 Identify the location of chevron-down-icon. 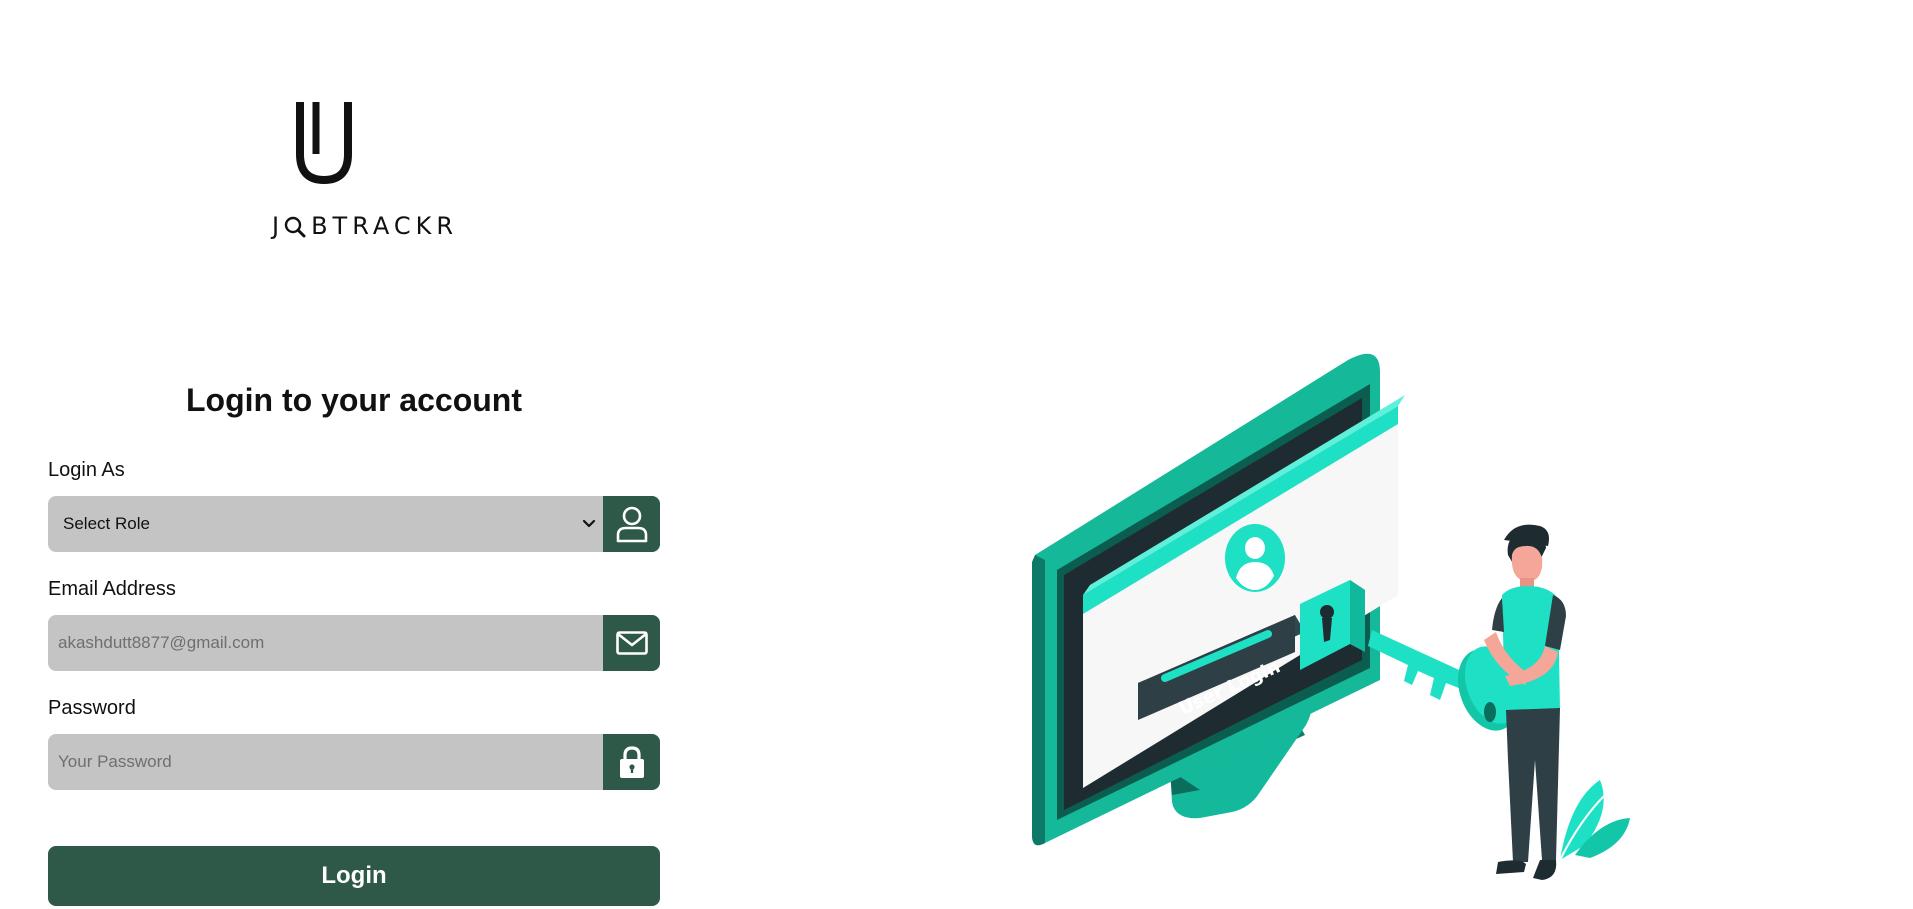
(589, 523).